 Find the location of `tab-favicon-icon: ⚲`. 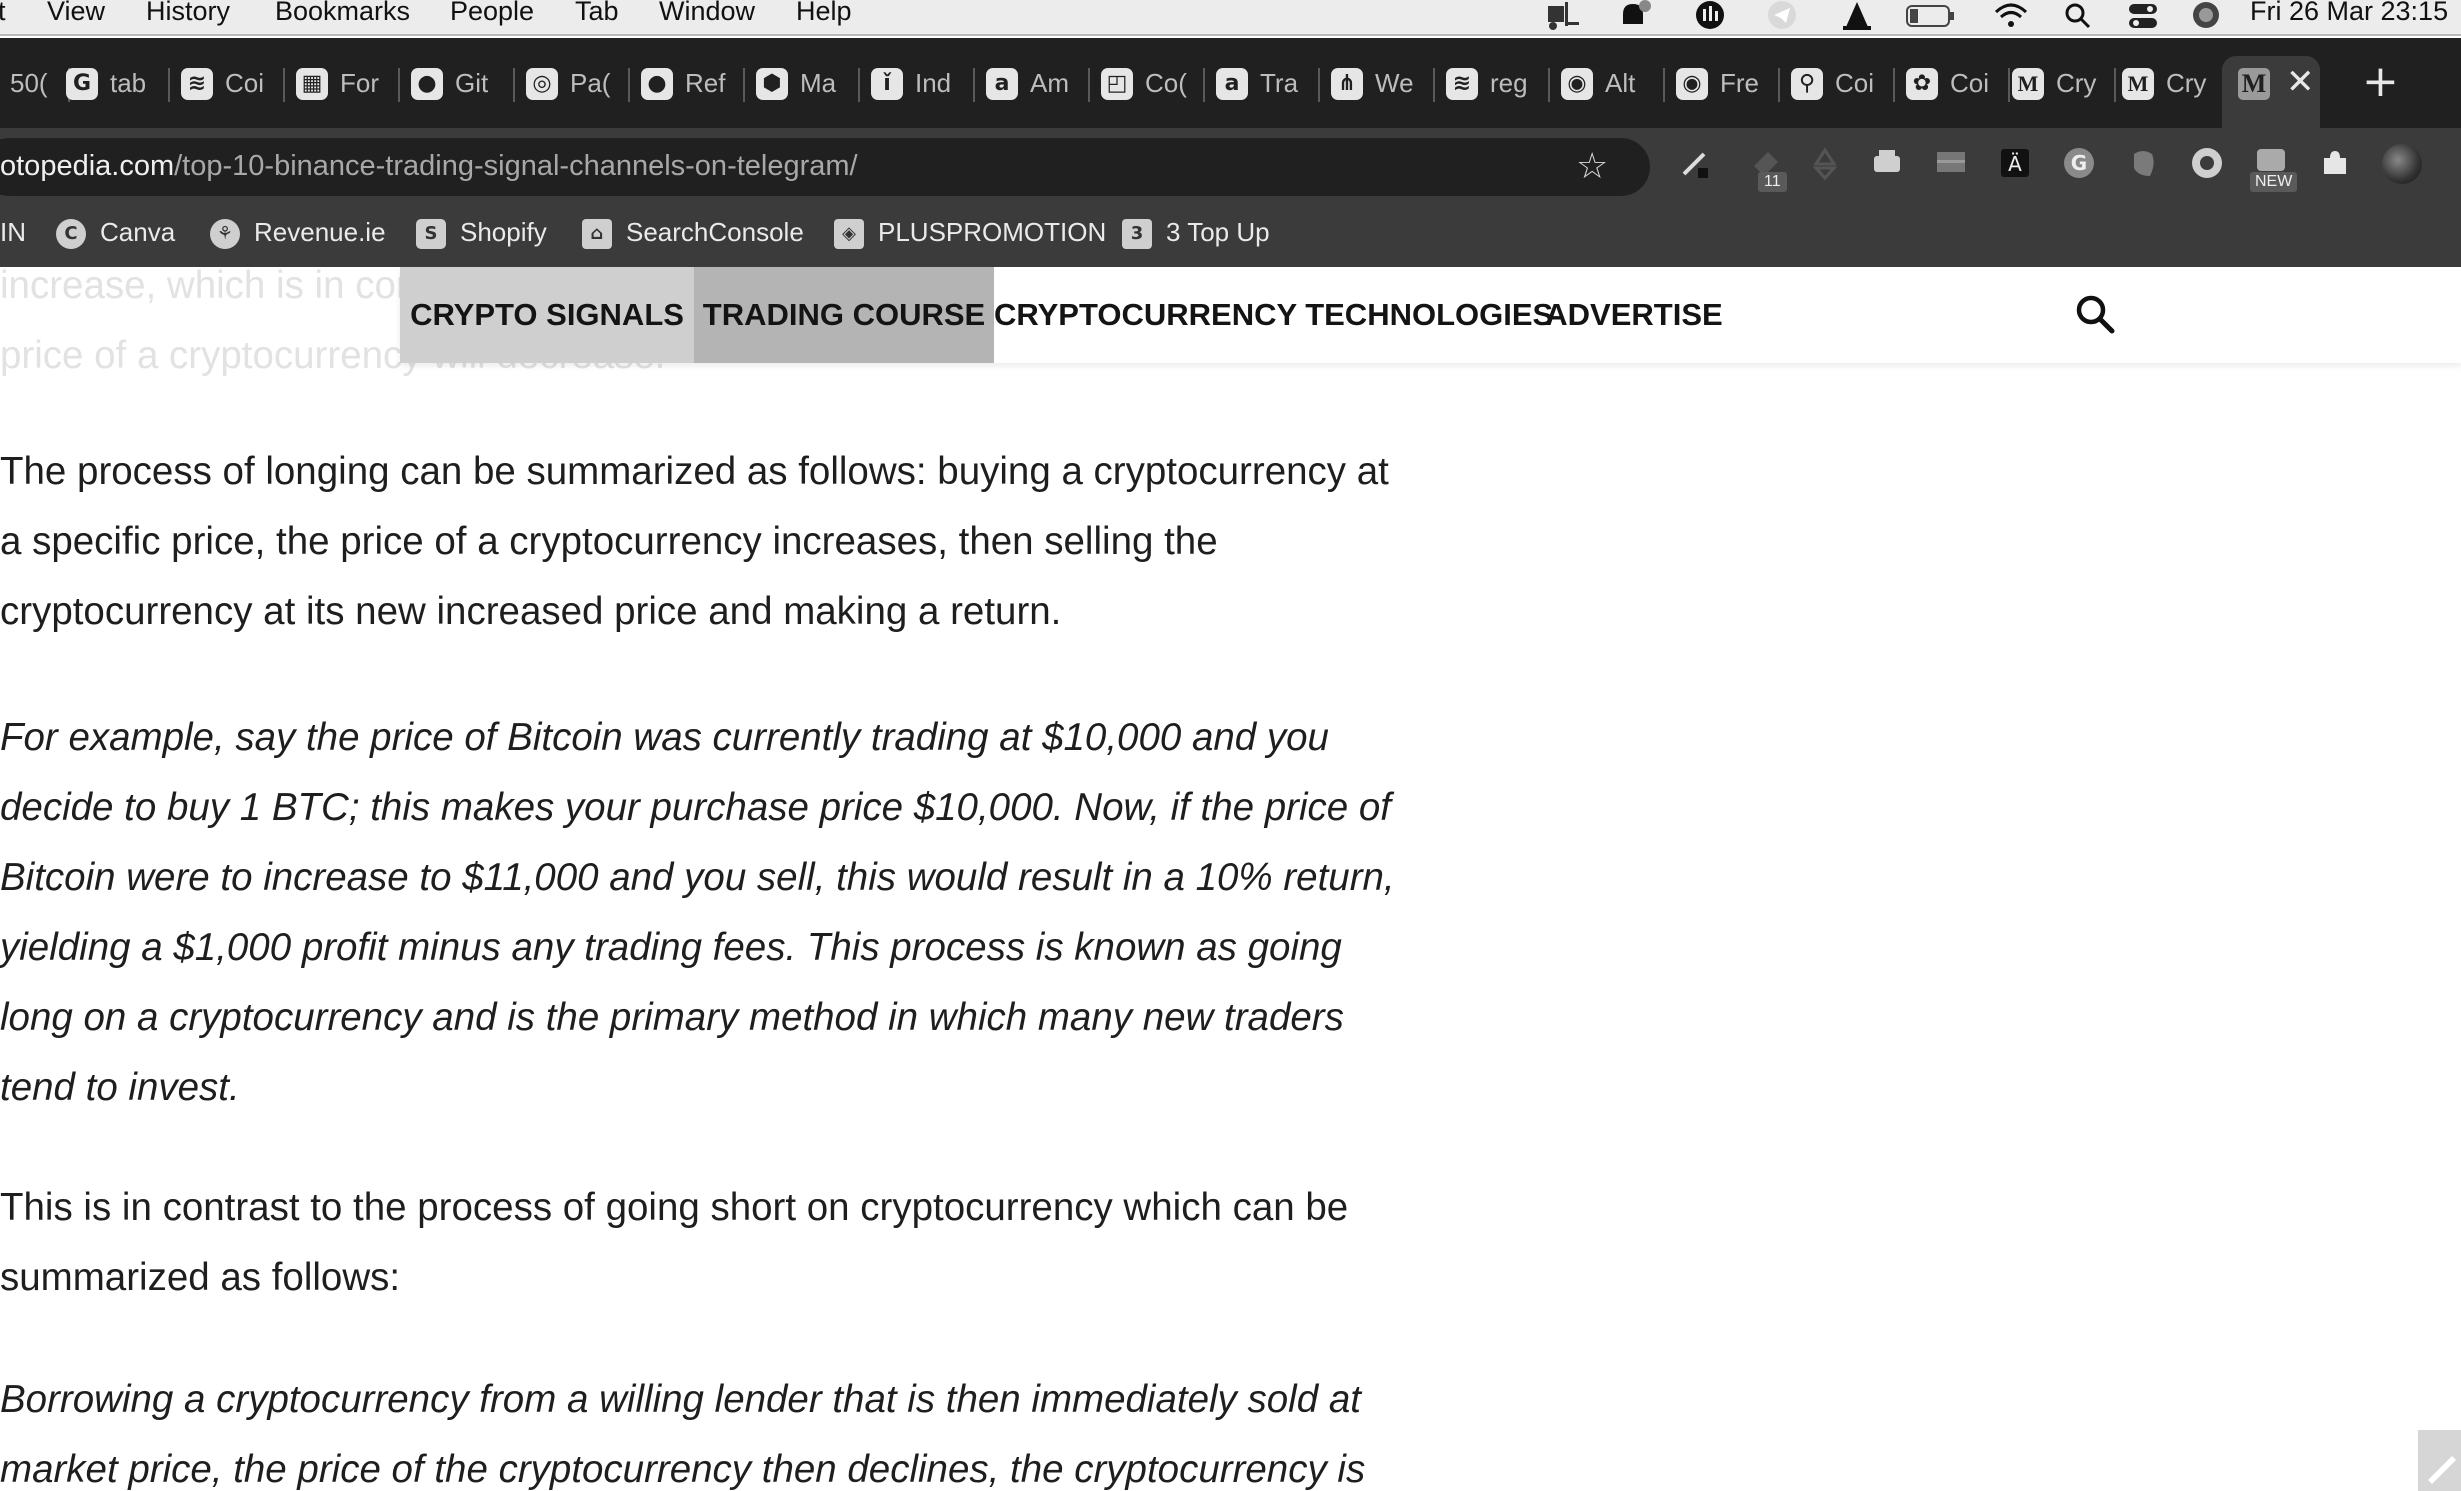

tab-favicon-icon: ⚲ is located at coordinates (1807, 84).